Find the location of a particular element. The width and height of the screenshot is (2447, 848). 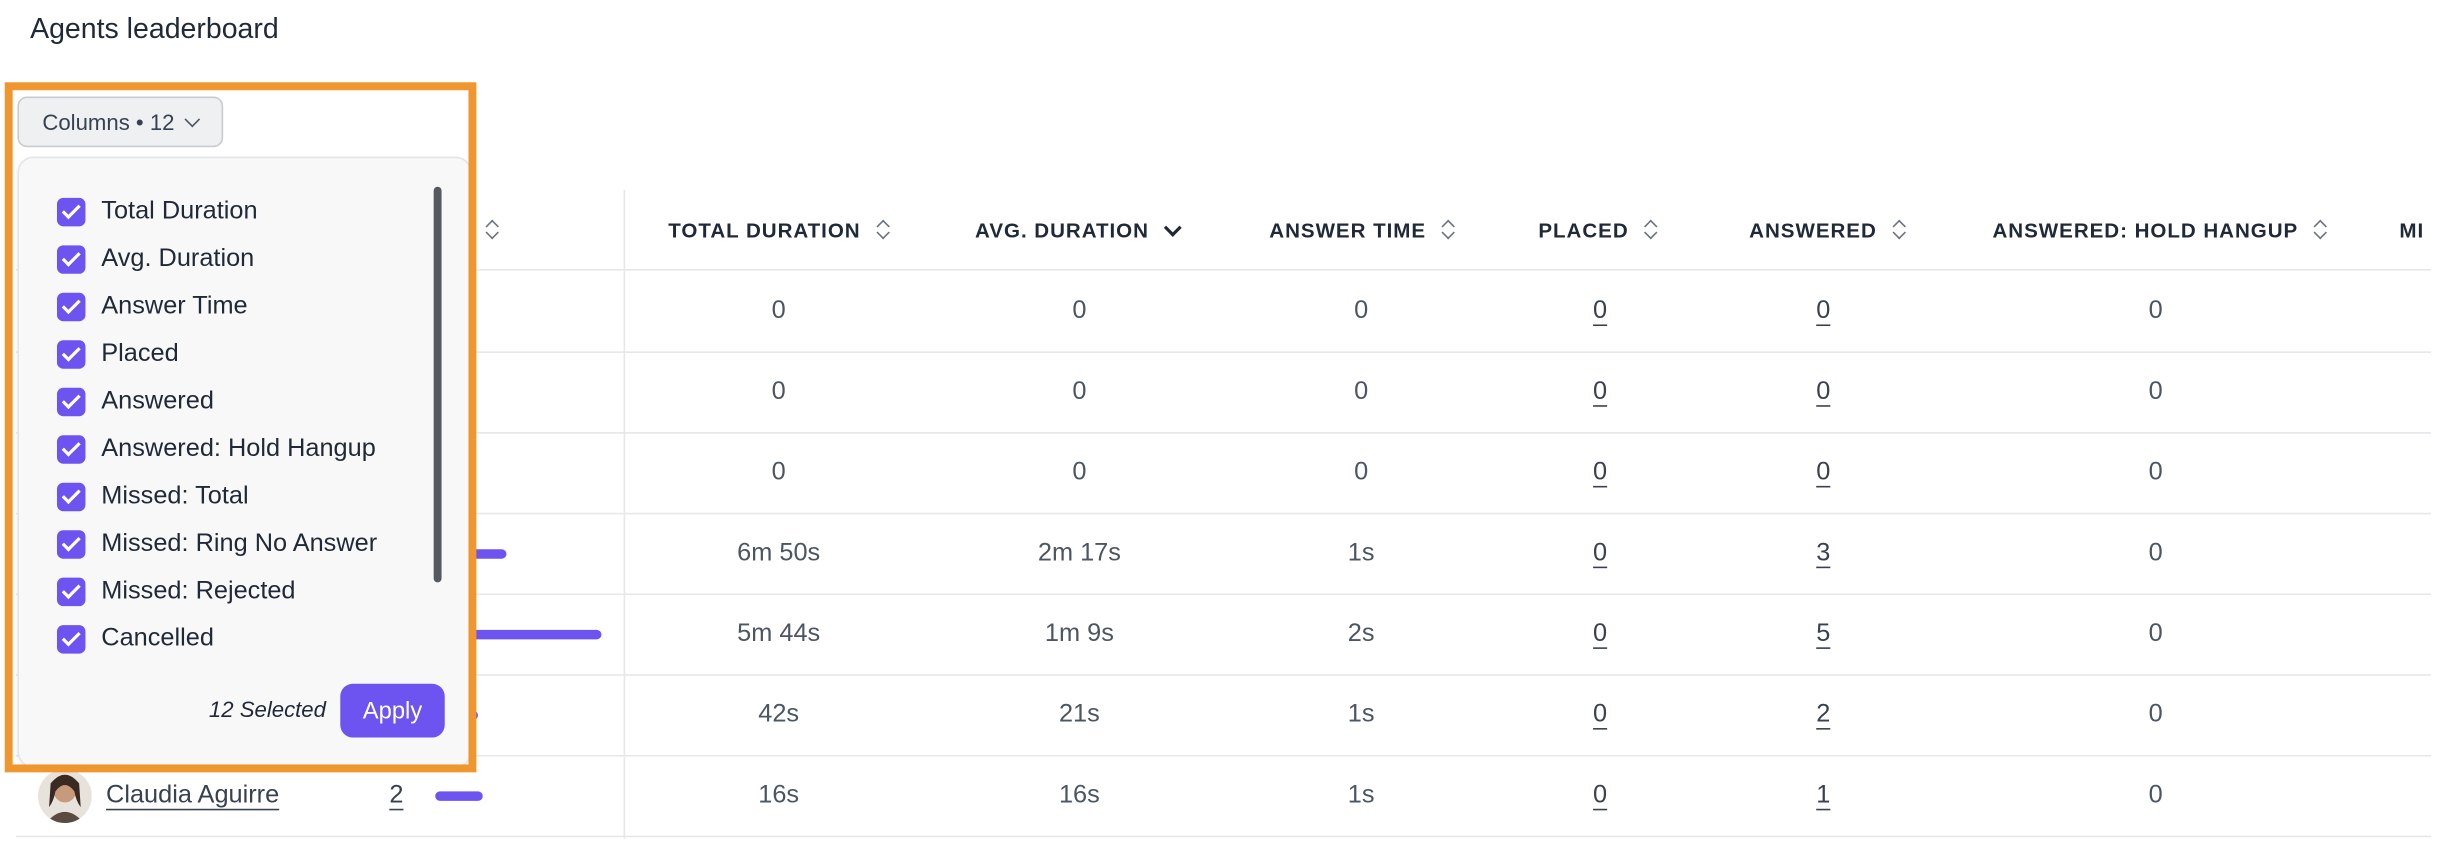

cell-answered: 3 is located at coordinates (1823, 553).